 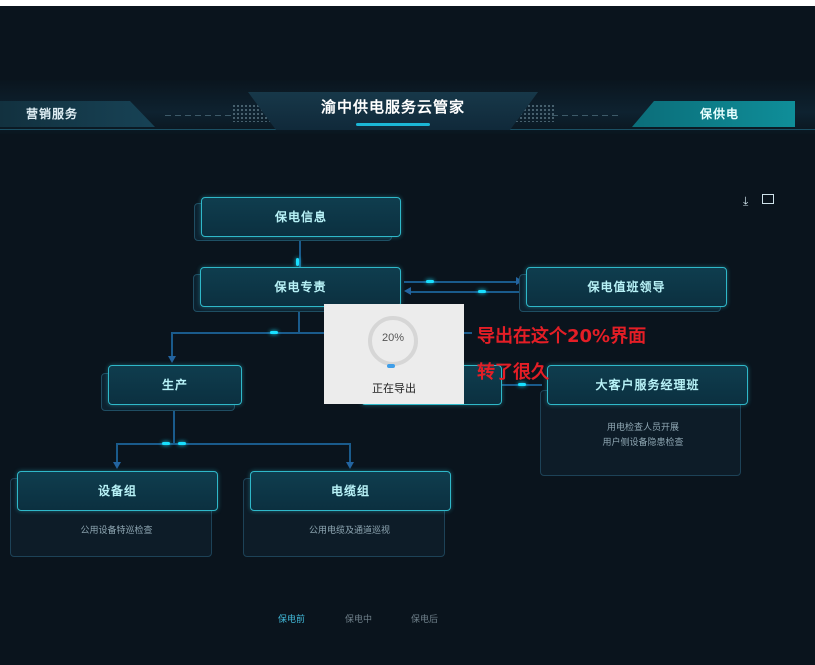 I want to click on vip-service-desc-1: 用电检查人员开展, so click(x=642, y=428).